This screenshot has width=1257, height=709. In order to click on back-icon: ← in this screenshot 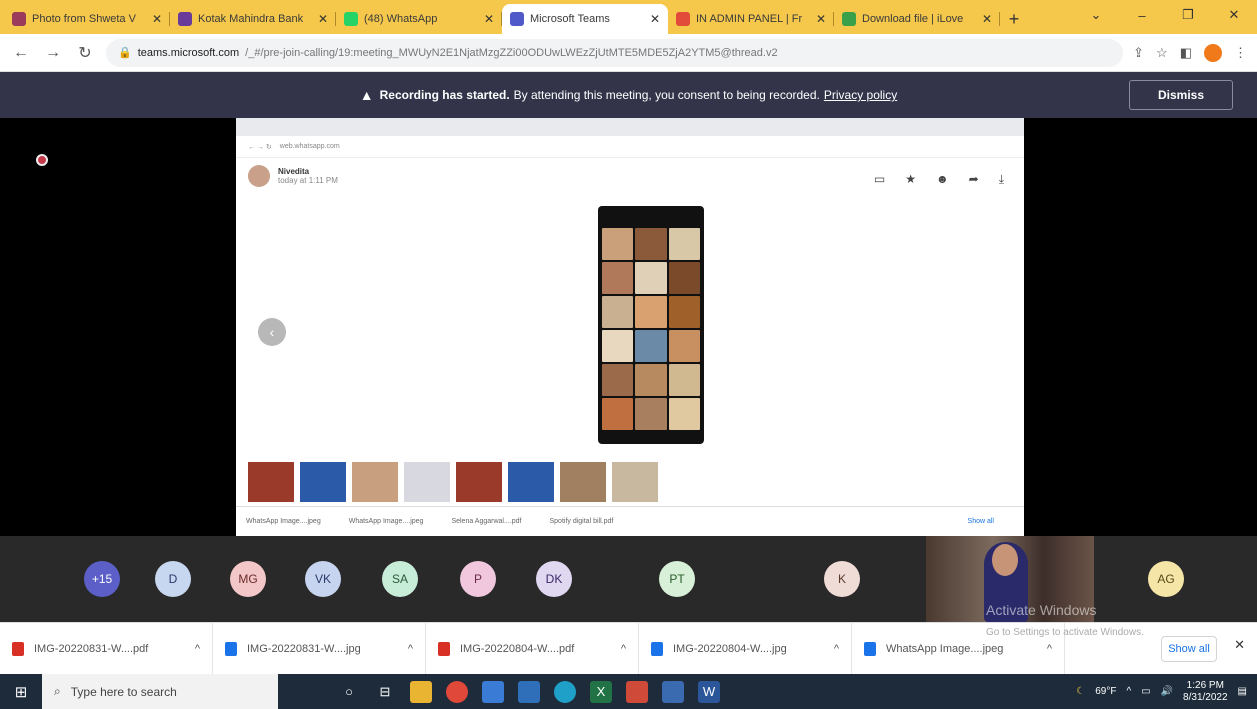, I will do `click(21, 53)`.